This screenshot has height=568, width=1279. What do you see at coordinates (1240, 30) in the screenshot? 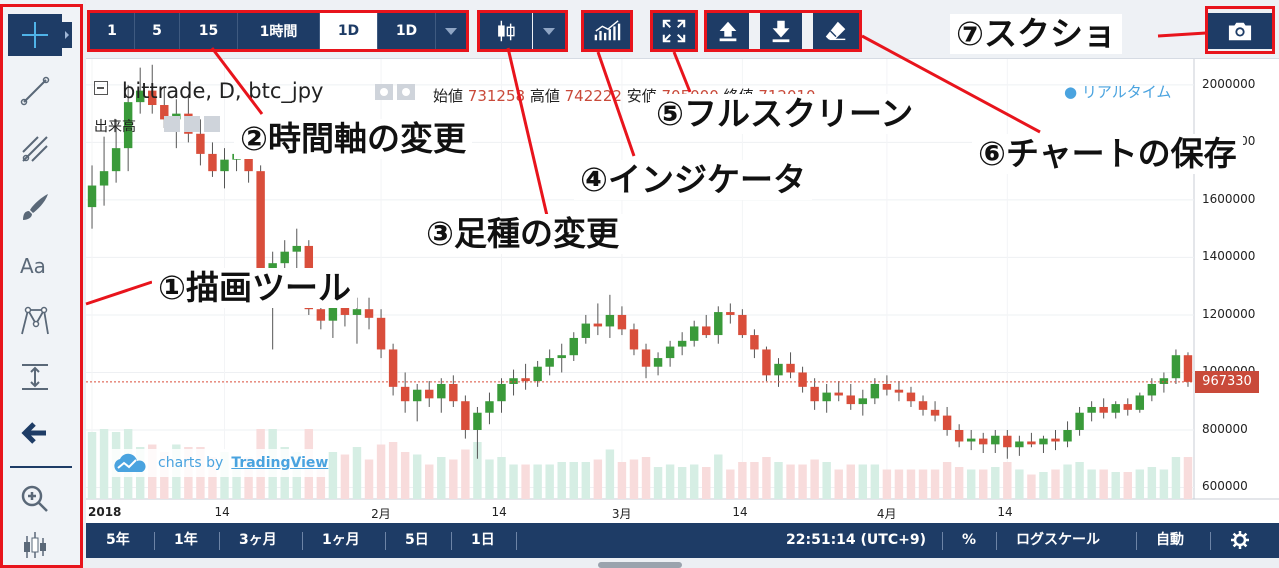
I see `annotation-box-screenshot` at bounding box center [1240, 30].